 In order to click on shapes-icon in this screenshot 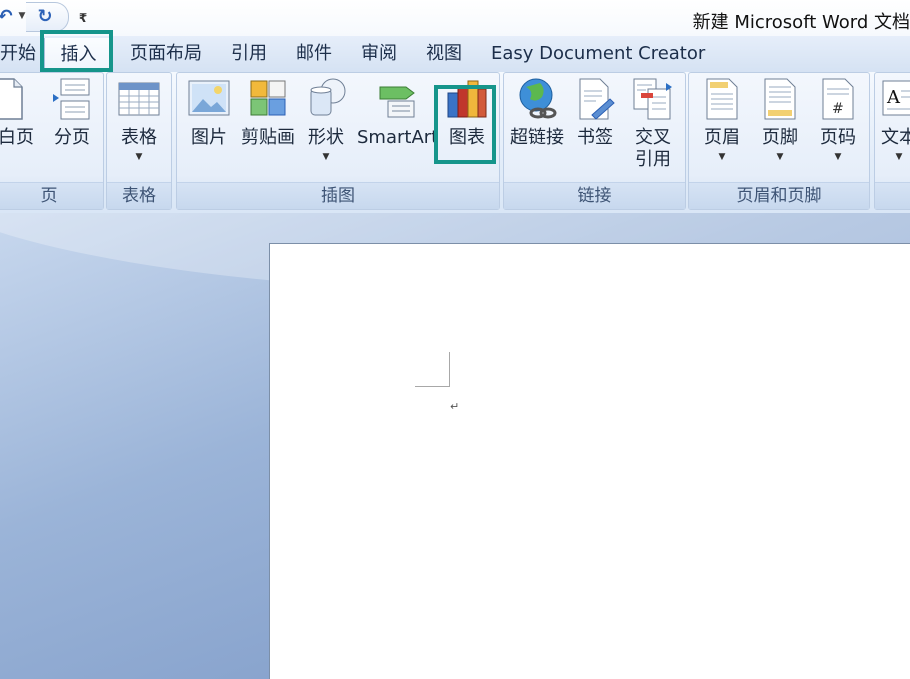, I will do `click(326, 99)`.